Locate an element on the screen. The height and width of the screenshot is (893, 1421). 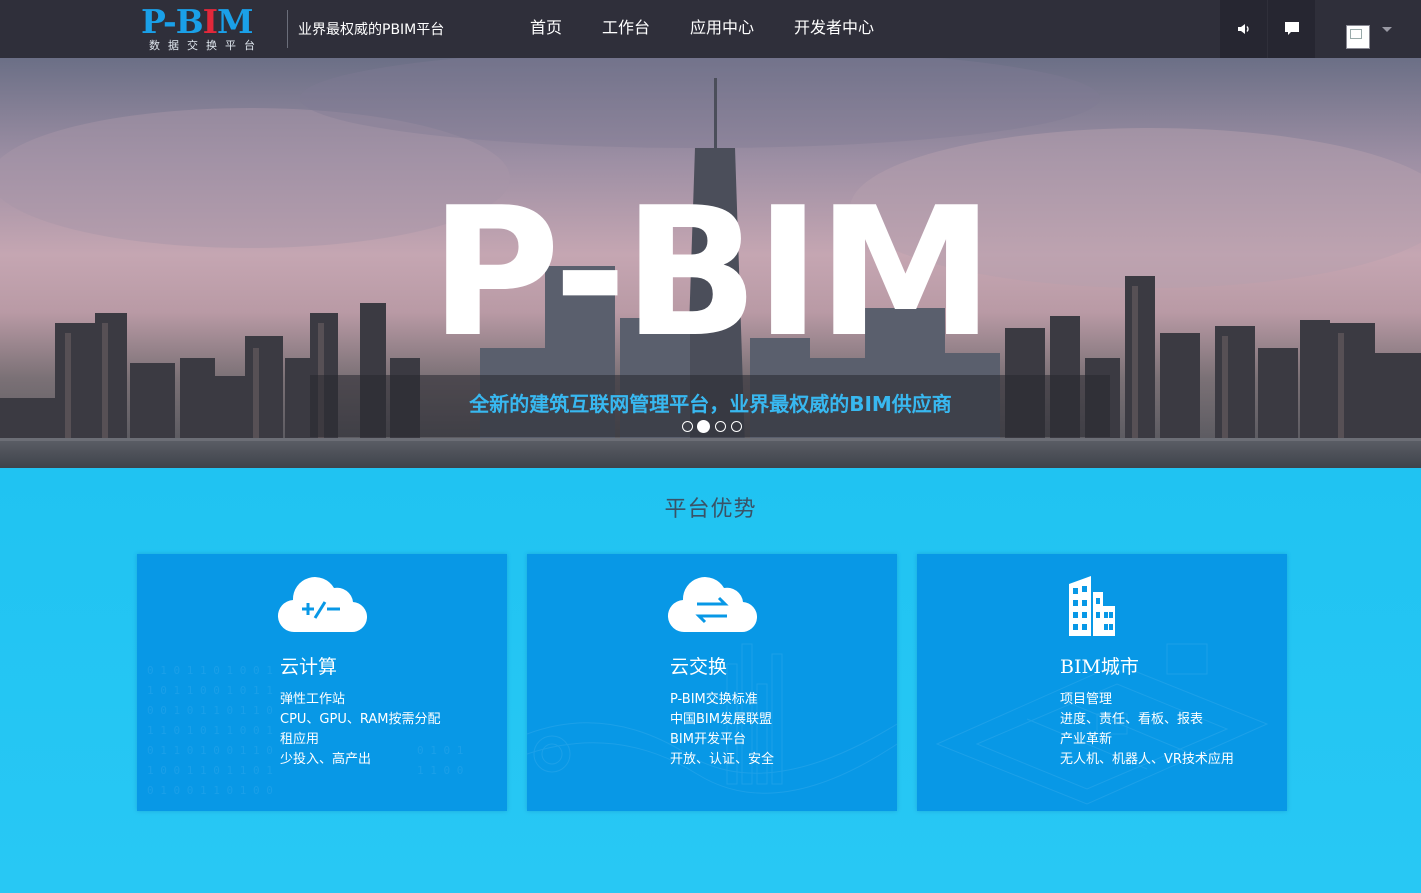
logo-wordmark: P-BIM is located at coordinates (197, 21).